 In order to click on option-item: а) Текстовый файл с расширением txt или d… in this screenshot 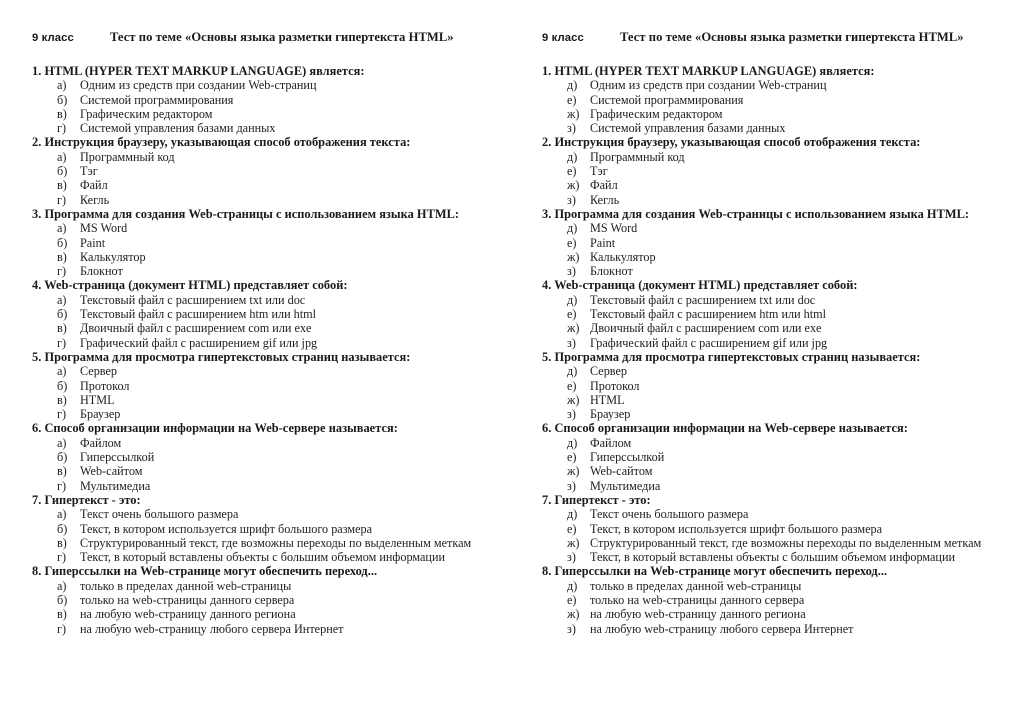, I will do `click(263, 300)`.